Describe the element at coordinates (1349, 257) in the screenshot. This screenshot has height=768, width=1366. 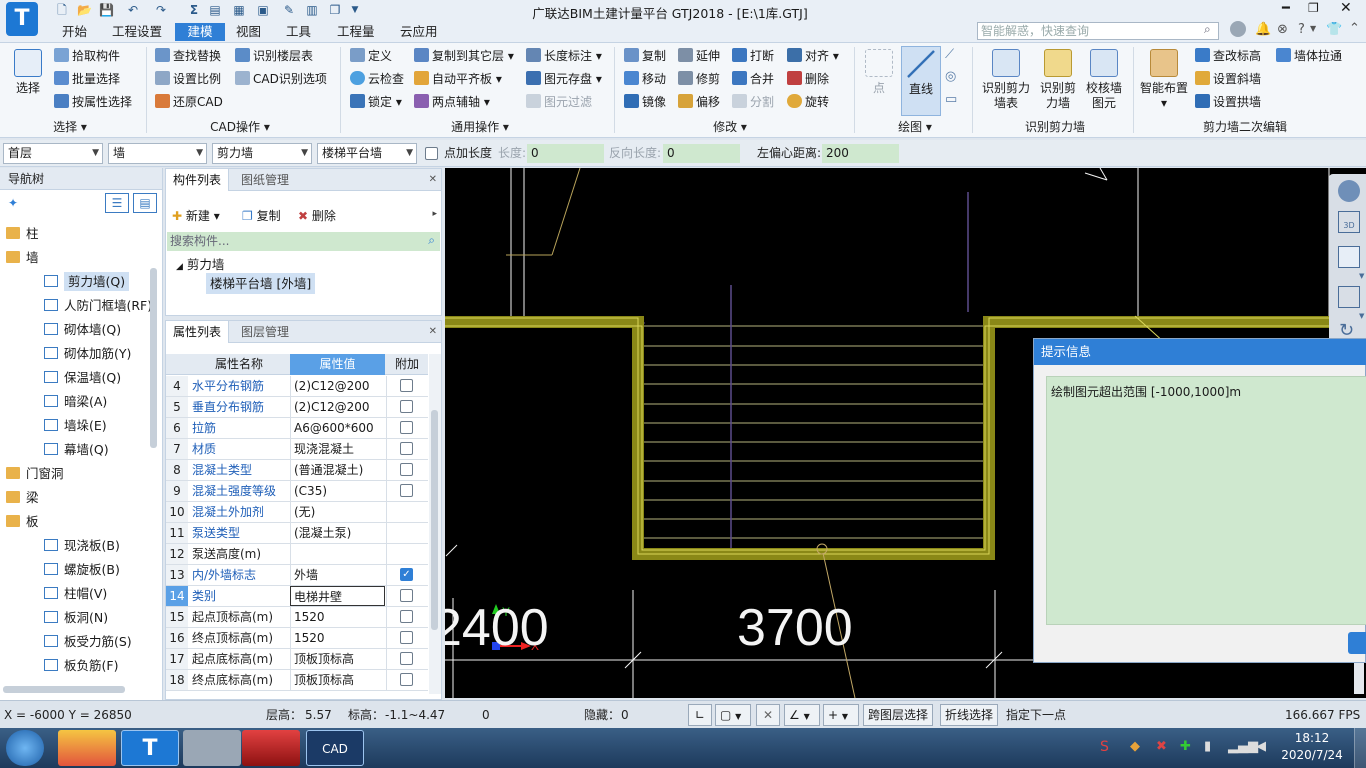
I see `top-view-icon` at that location.